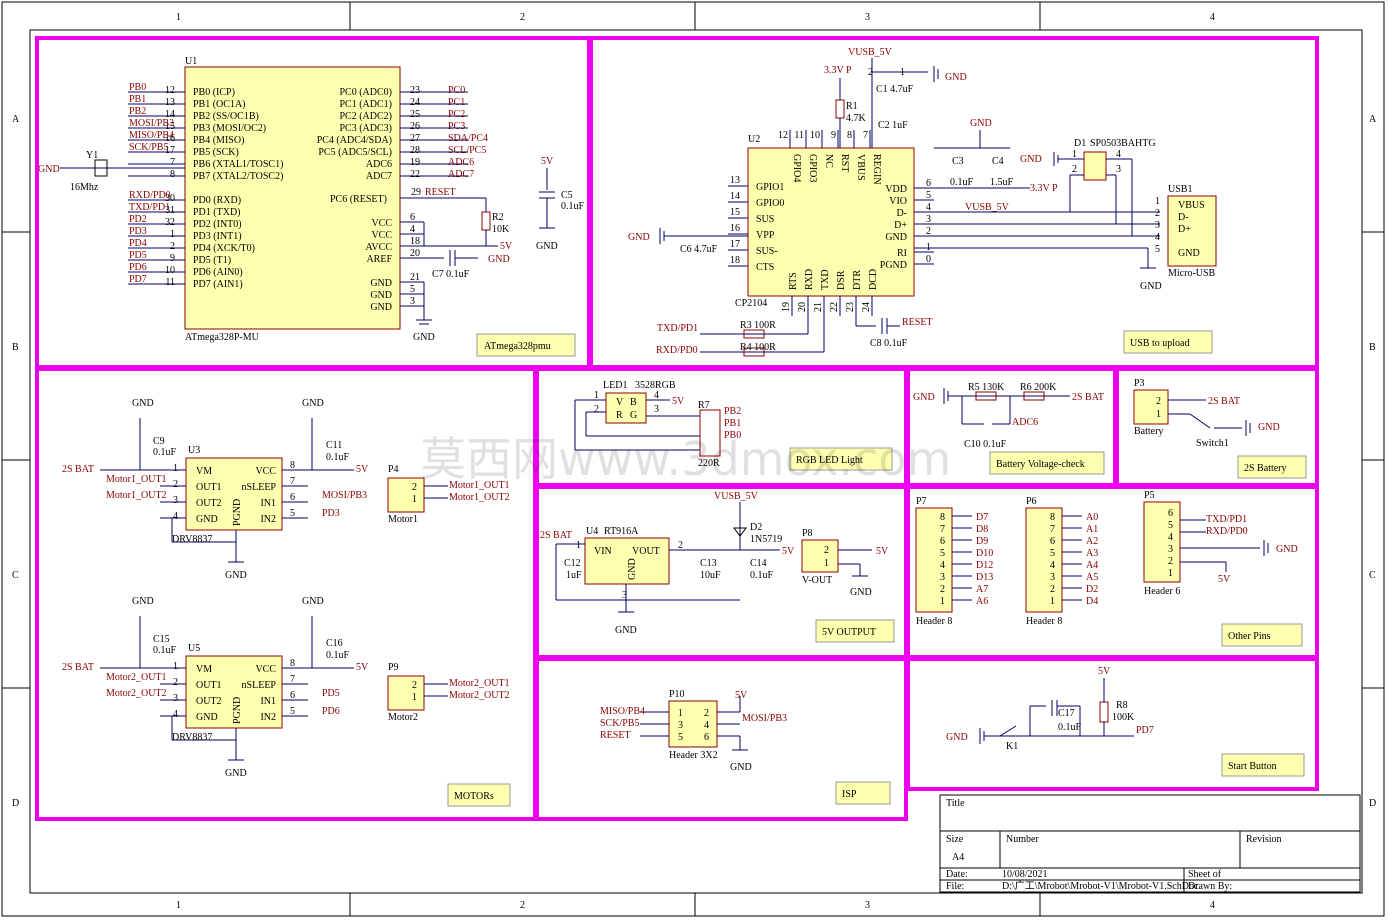 The image size is (1389, 921). I want to click on grid-col-3-top: 3, so click(867, 17).